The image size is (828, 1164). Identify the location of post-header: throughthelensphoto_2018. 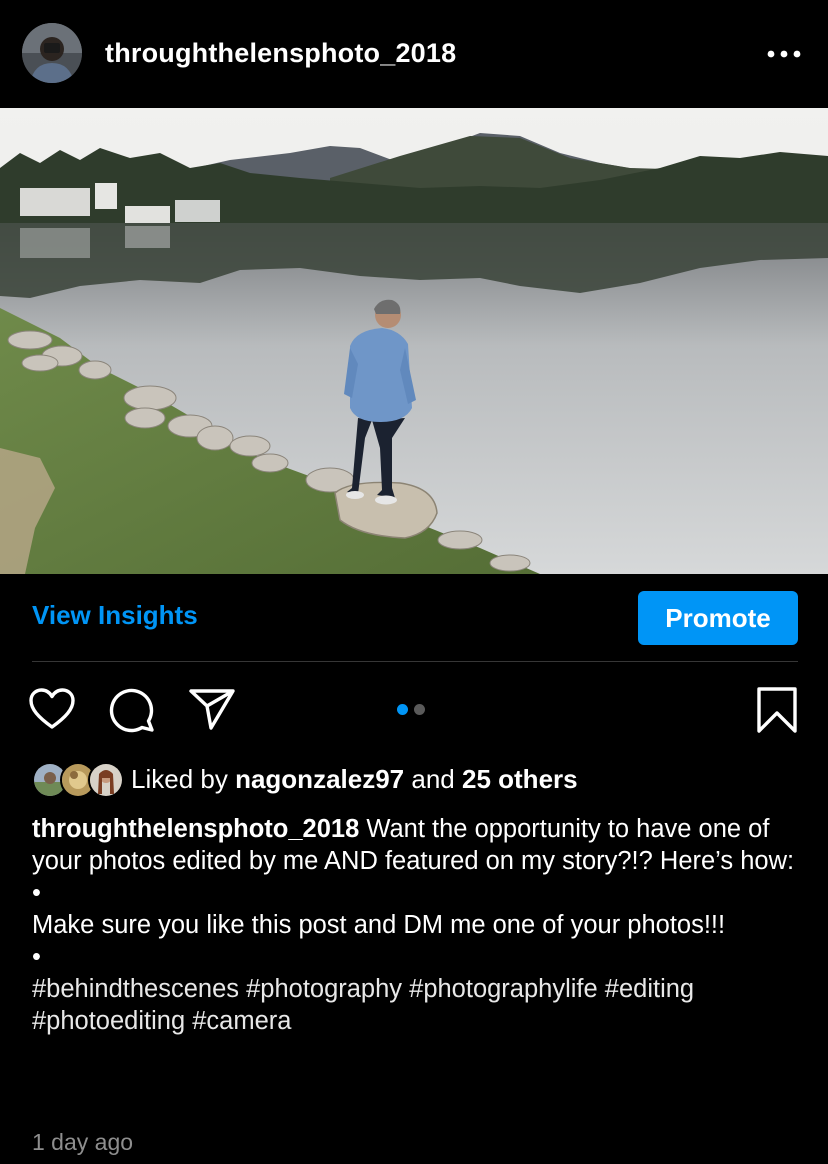
(414, 54).